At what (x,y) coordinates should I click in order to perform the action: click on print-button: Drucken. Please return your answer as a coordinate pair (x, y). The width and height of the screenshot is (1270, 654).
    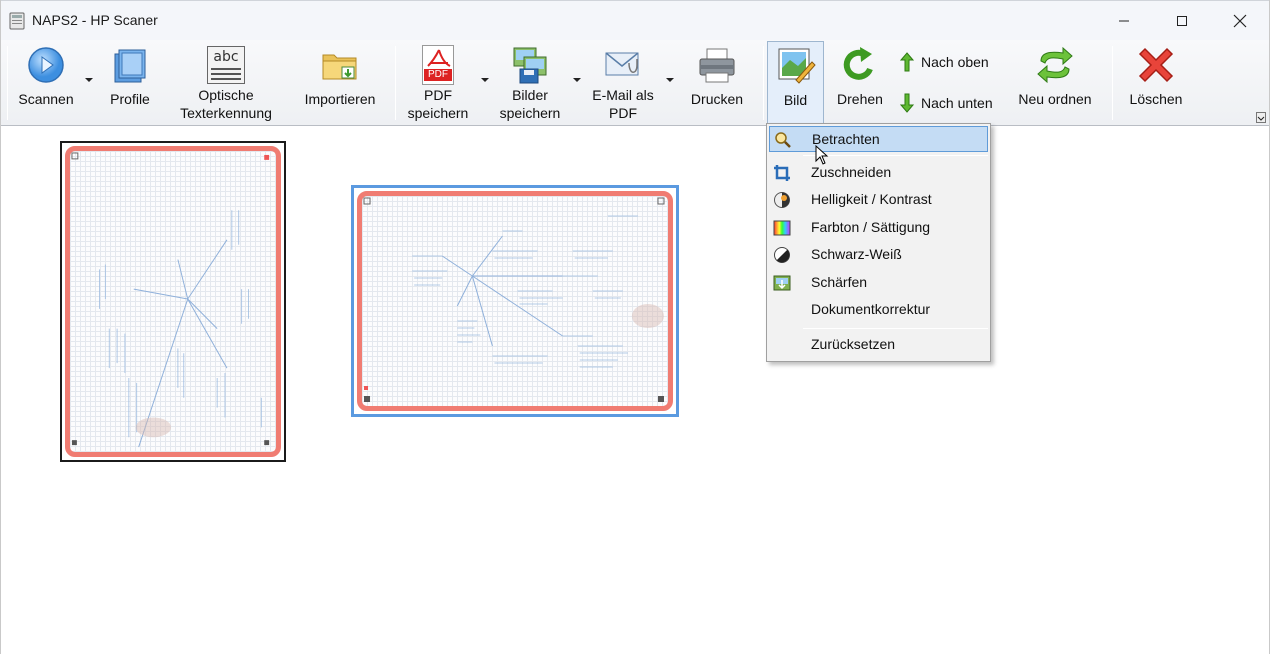
    Looking at the image, I should click on (717, 83).